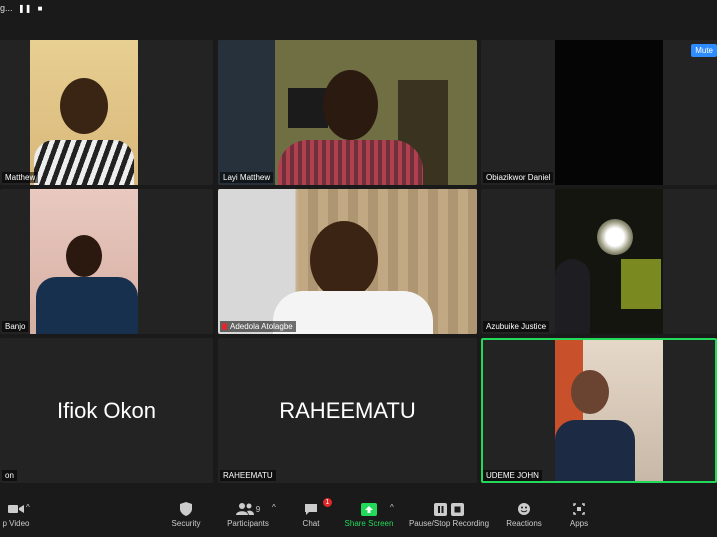 Image resolution: width=717 pixels, height=537 pixels. I want to click on mute-button: Mute, so click(704, 50).